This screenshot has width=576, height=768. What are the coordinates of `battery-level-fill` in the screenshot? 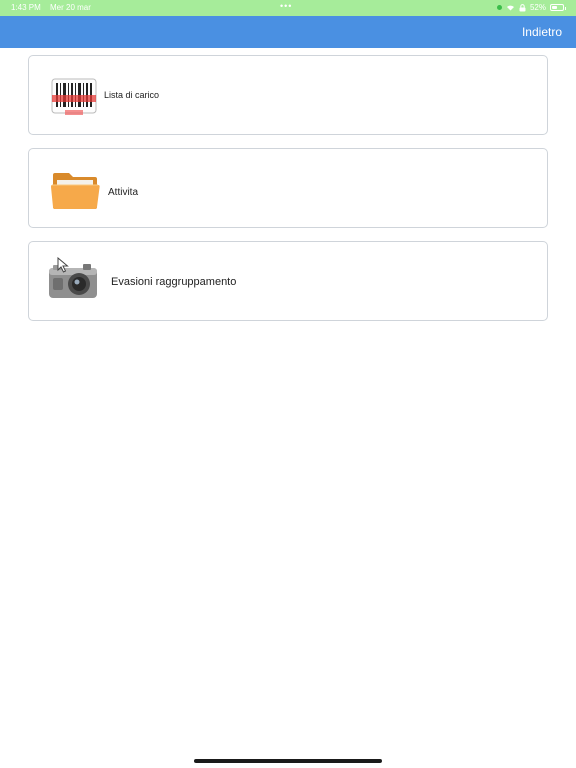 It's located at (554, 7).